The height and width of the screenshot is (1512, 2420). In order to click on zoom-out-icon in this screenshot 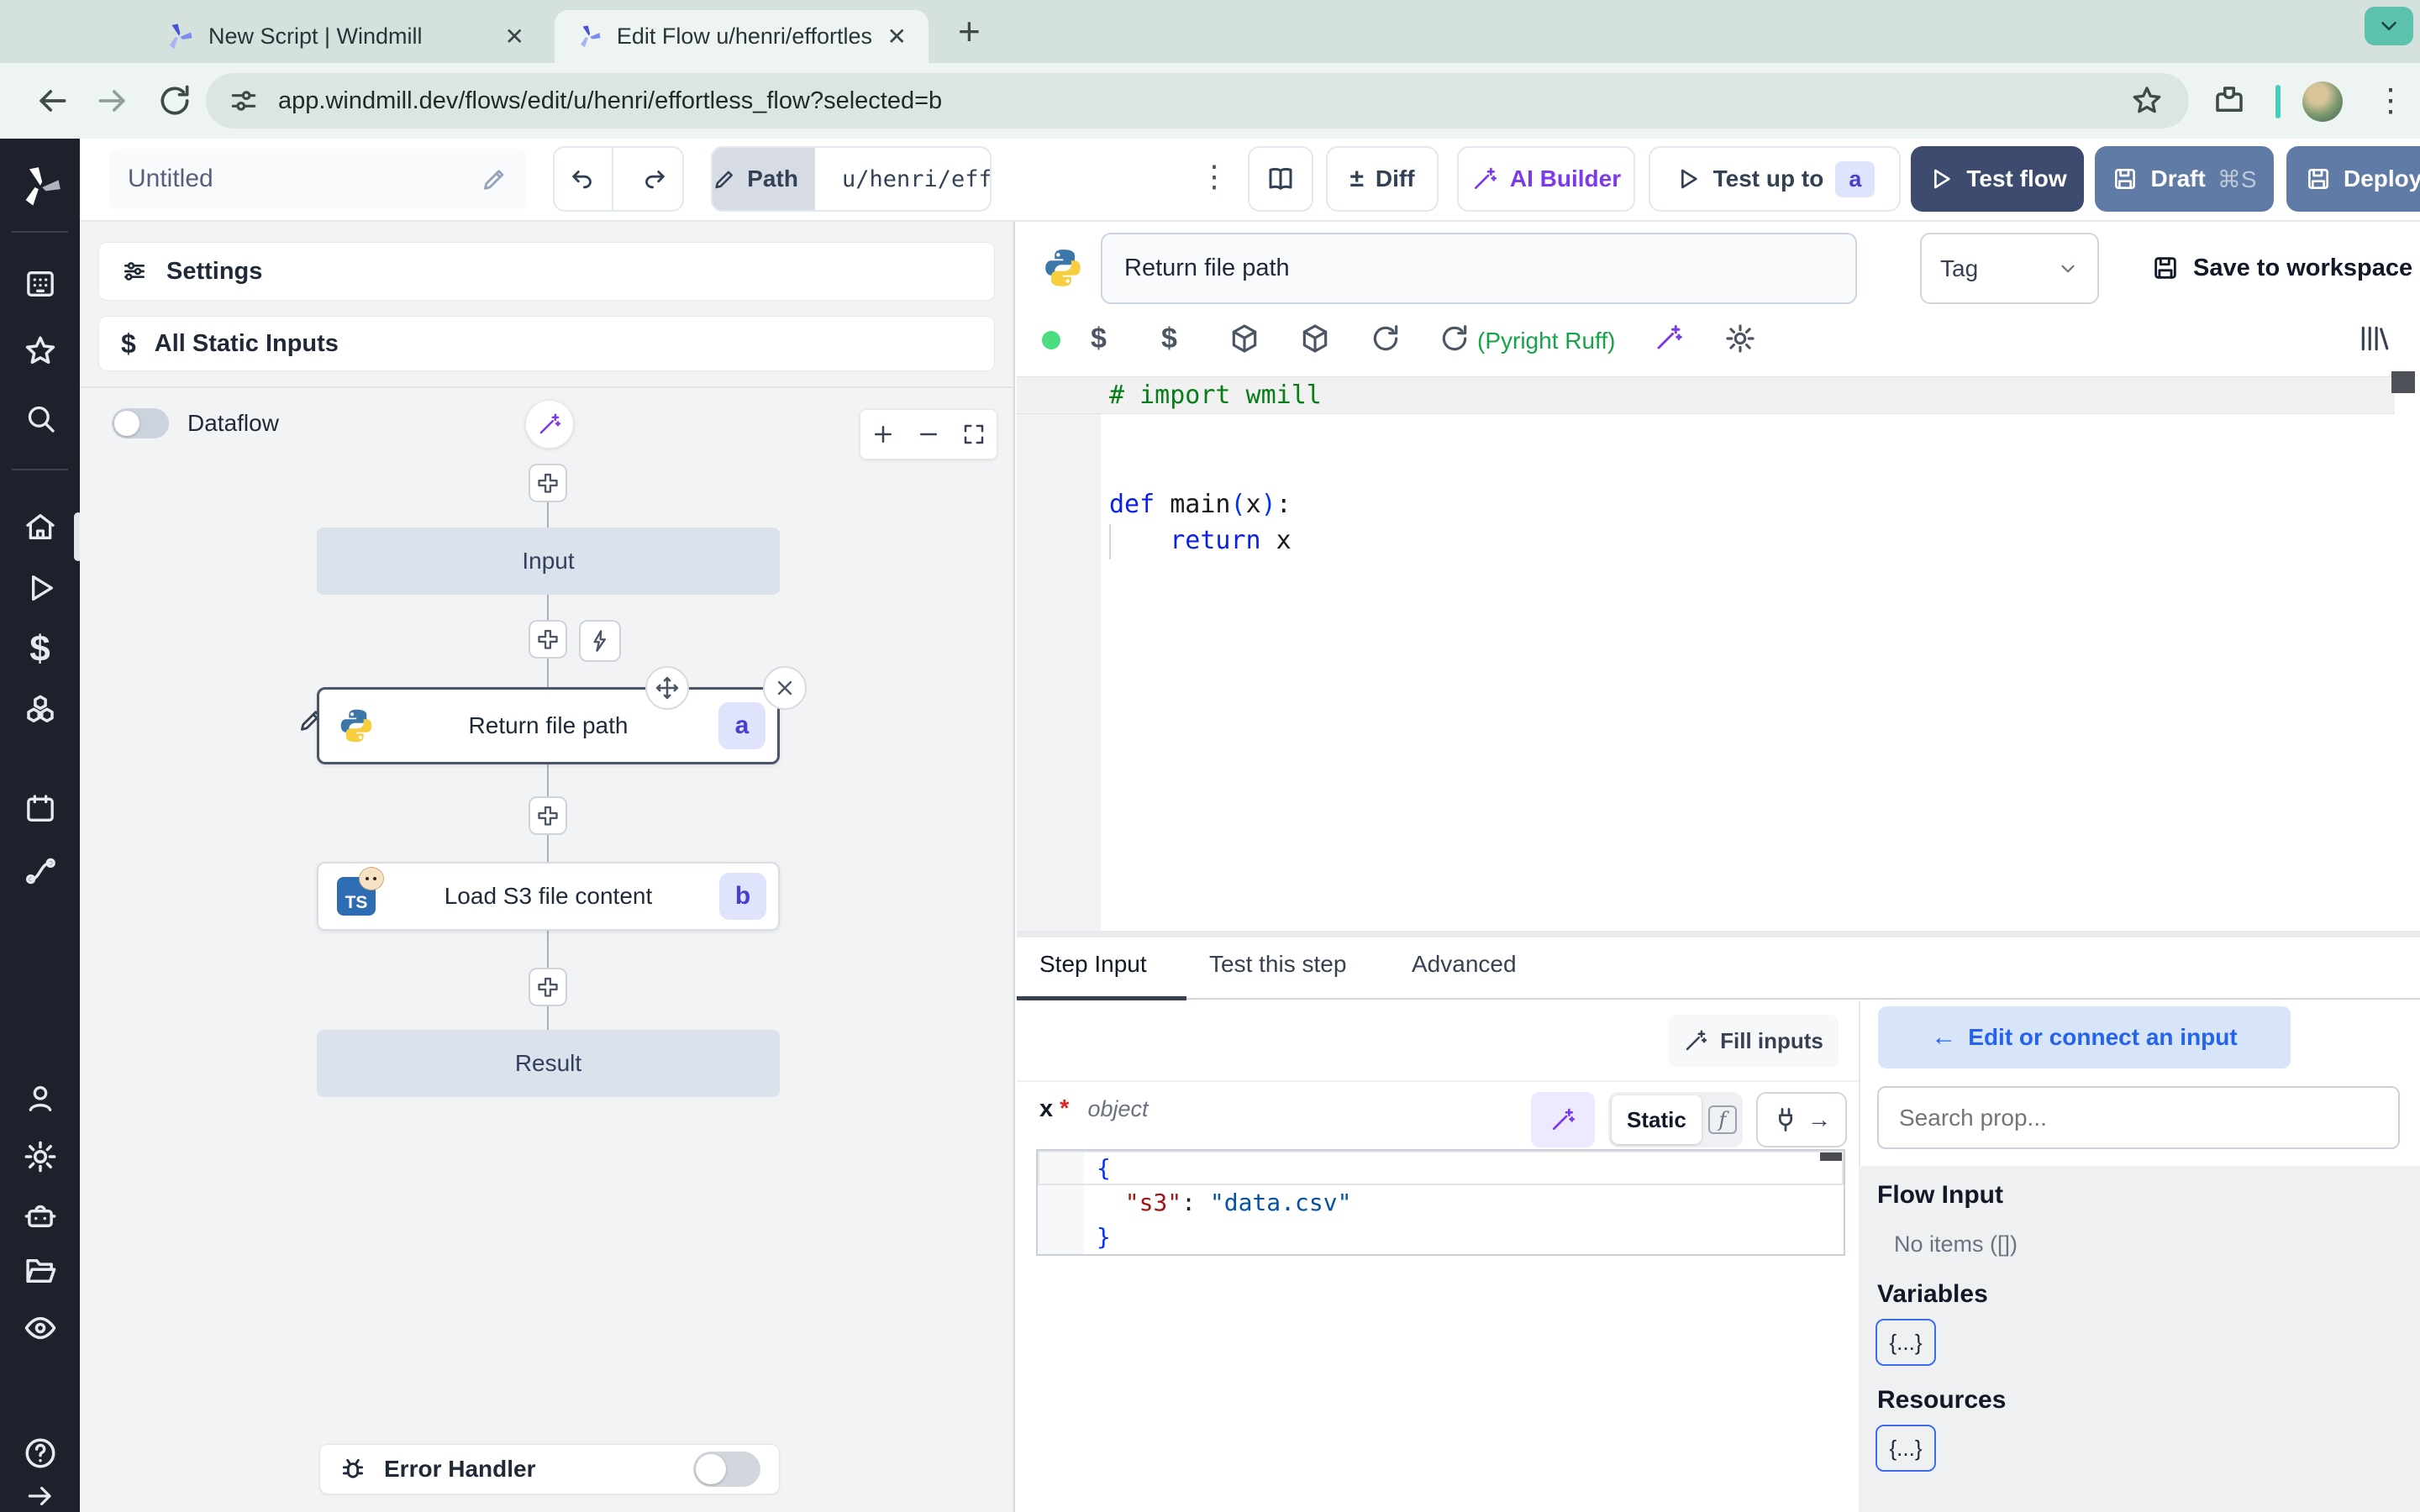, I will do `click(929, 434)`.